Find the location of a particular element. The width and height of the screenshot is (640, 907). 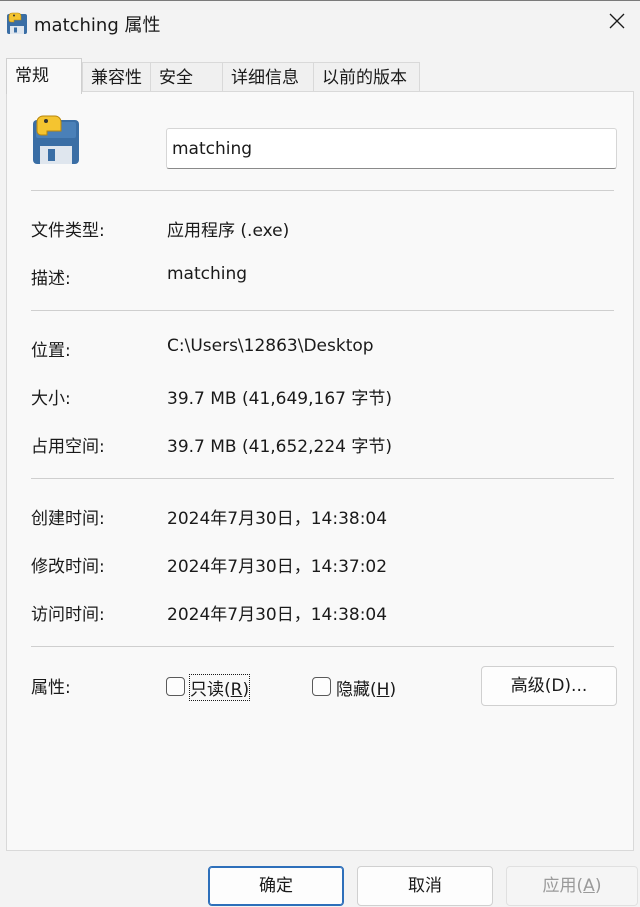

hidden-label: 隐藏(H) is located at coordinates (366, 687).